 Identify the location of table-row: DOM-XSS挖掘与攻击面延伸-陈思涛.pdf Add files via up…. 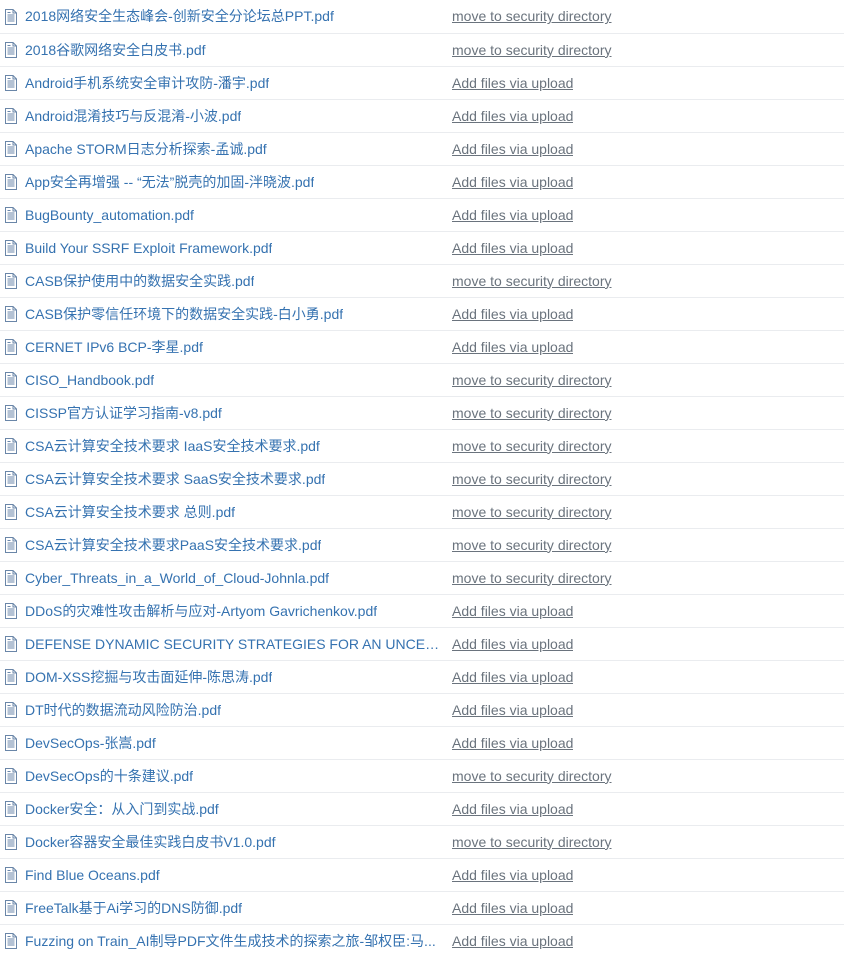
(422, 676).